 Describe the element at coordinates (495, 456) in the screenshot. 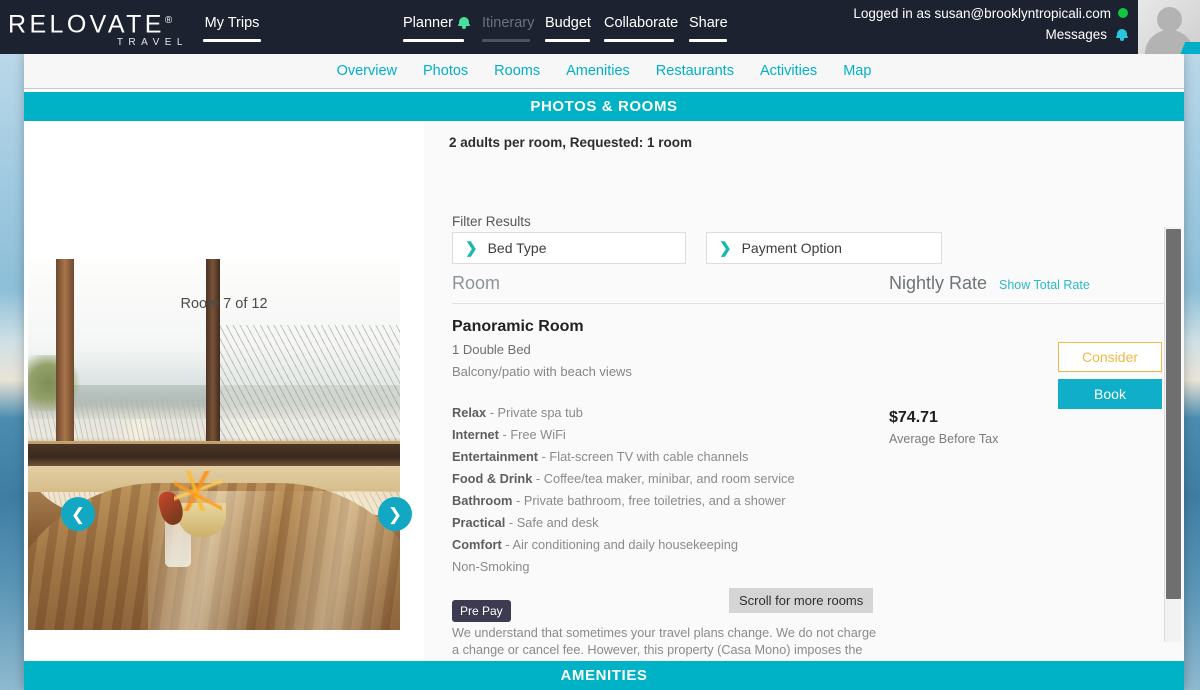

I see `amenity-label: Entertainment` at that location.